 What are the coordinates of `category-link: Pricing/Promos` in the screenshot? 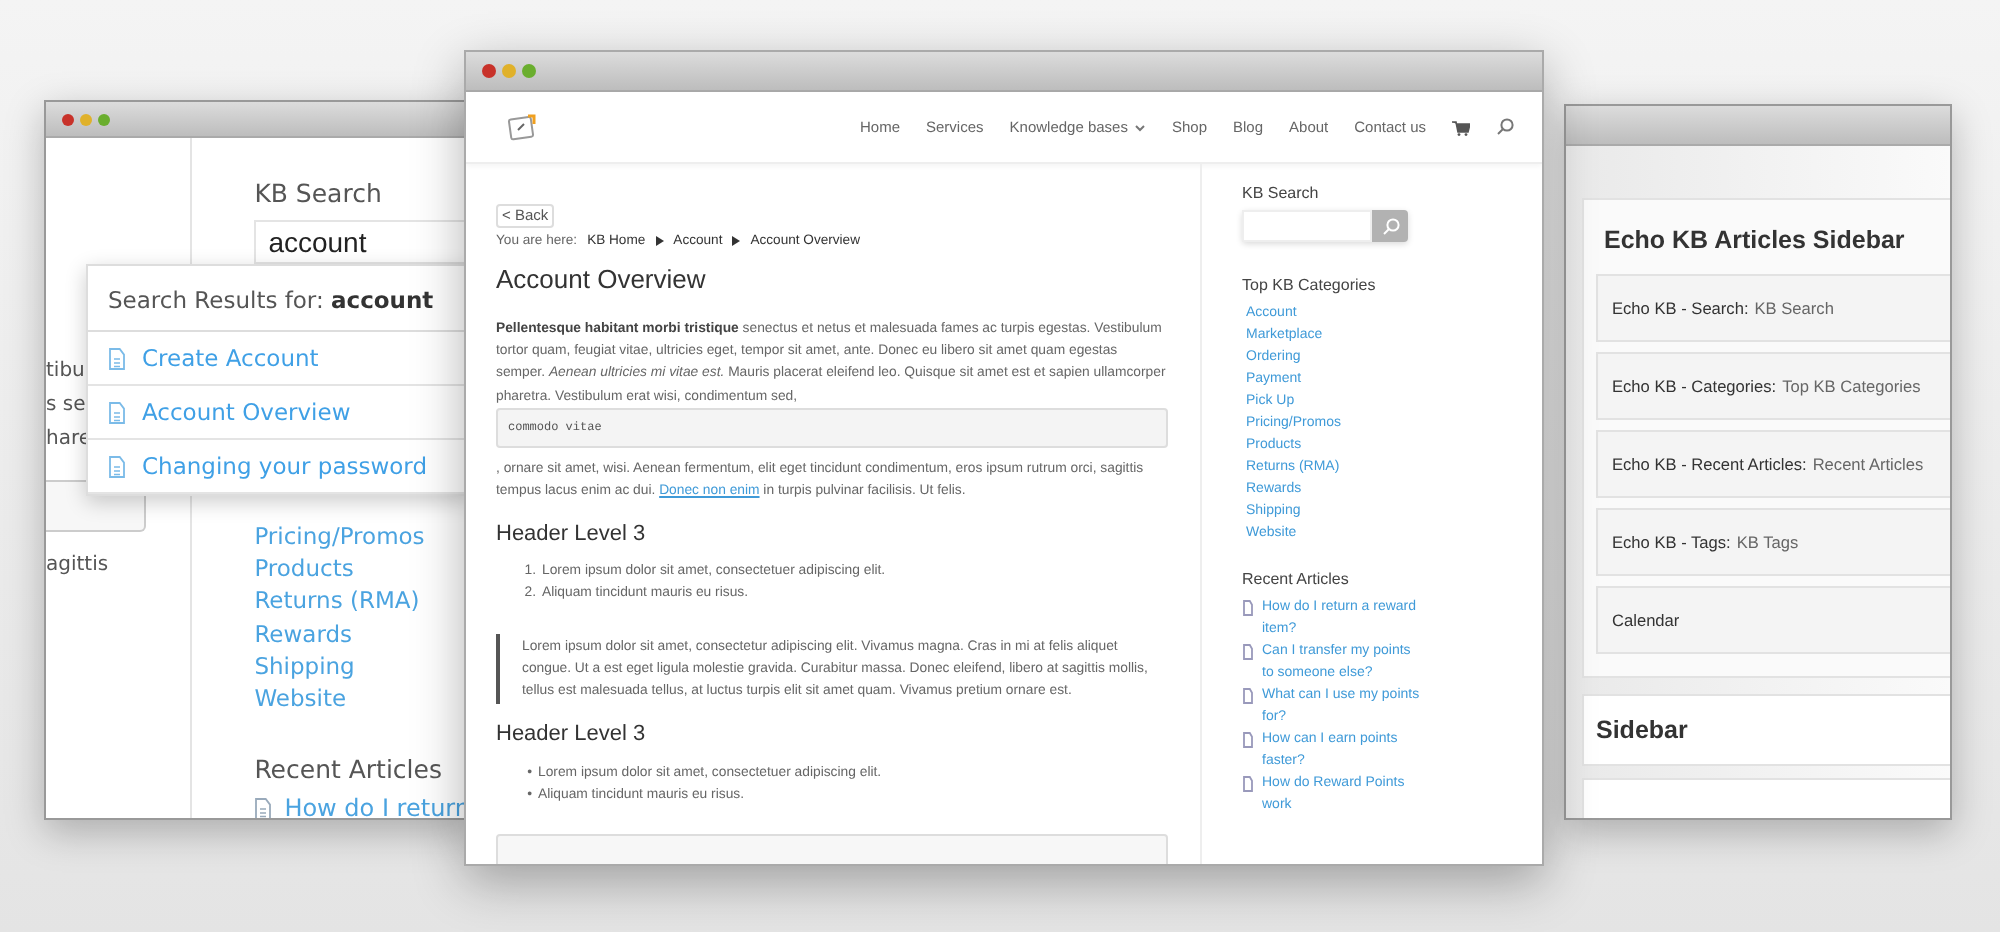 It's located at (362, 536).